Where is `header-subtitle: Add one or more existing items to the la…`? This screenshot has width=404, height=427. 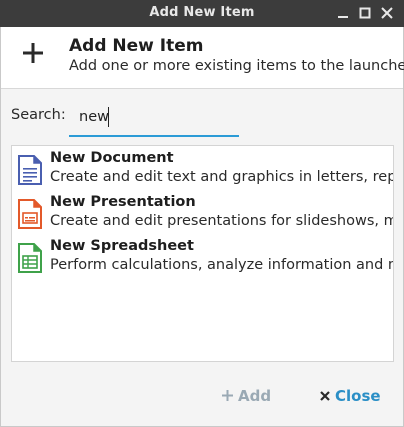 header-subtitle: Add one or more existing items to the la… is located at coordinates (236, 66).